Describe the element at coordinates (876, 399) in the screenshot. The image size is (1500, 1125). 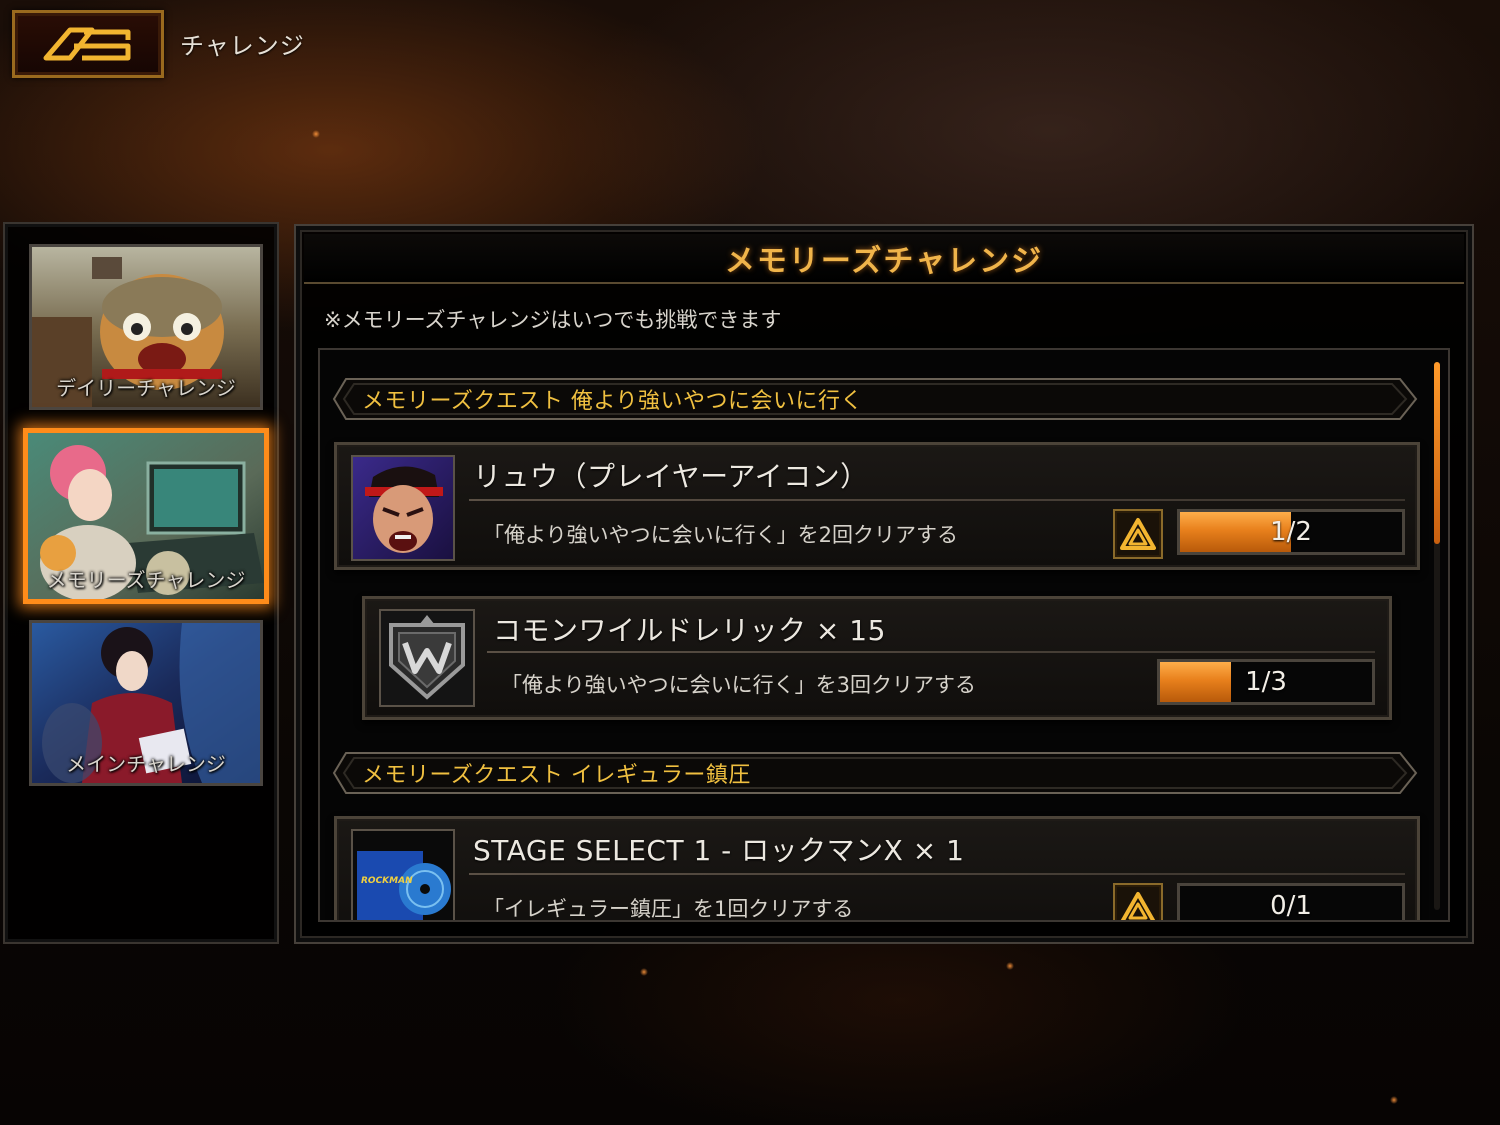
I see `quest-header: メモリーズクエスト 俺より強いやつに会いに行く` at that location.